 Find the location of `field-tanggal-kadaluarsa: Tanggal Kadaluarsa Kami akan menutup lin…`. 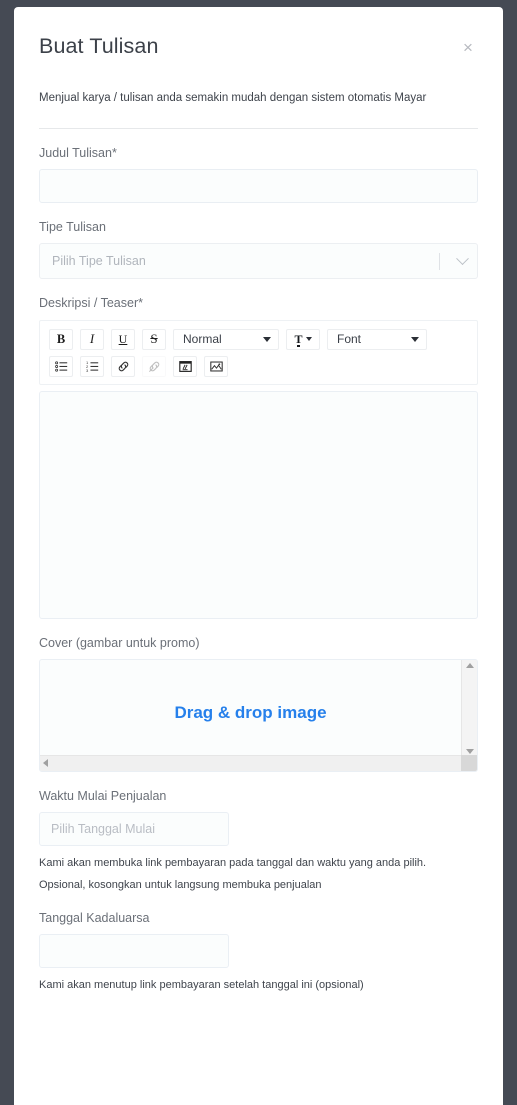

field-tanggal-kadaluarsa: Tanggal Kadaluarsa Kami akan menutup lin… is located at coordinates (258, 952).